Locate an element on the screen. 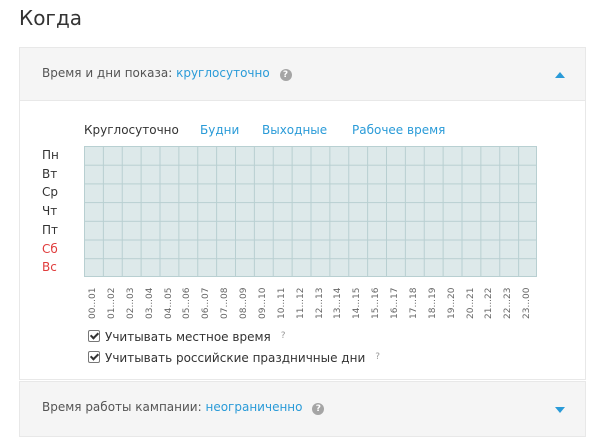 The height and width of the screenshot is (447, 599). hour-label: 16...17 is located at coordinates (395, 308).